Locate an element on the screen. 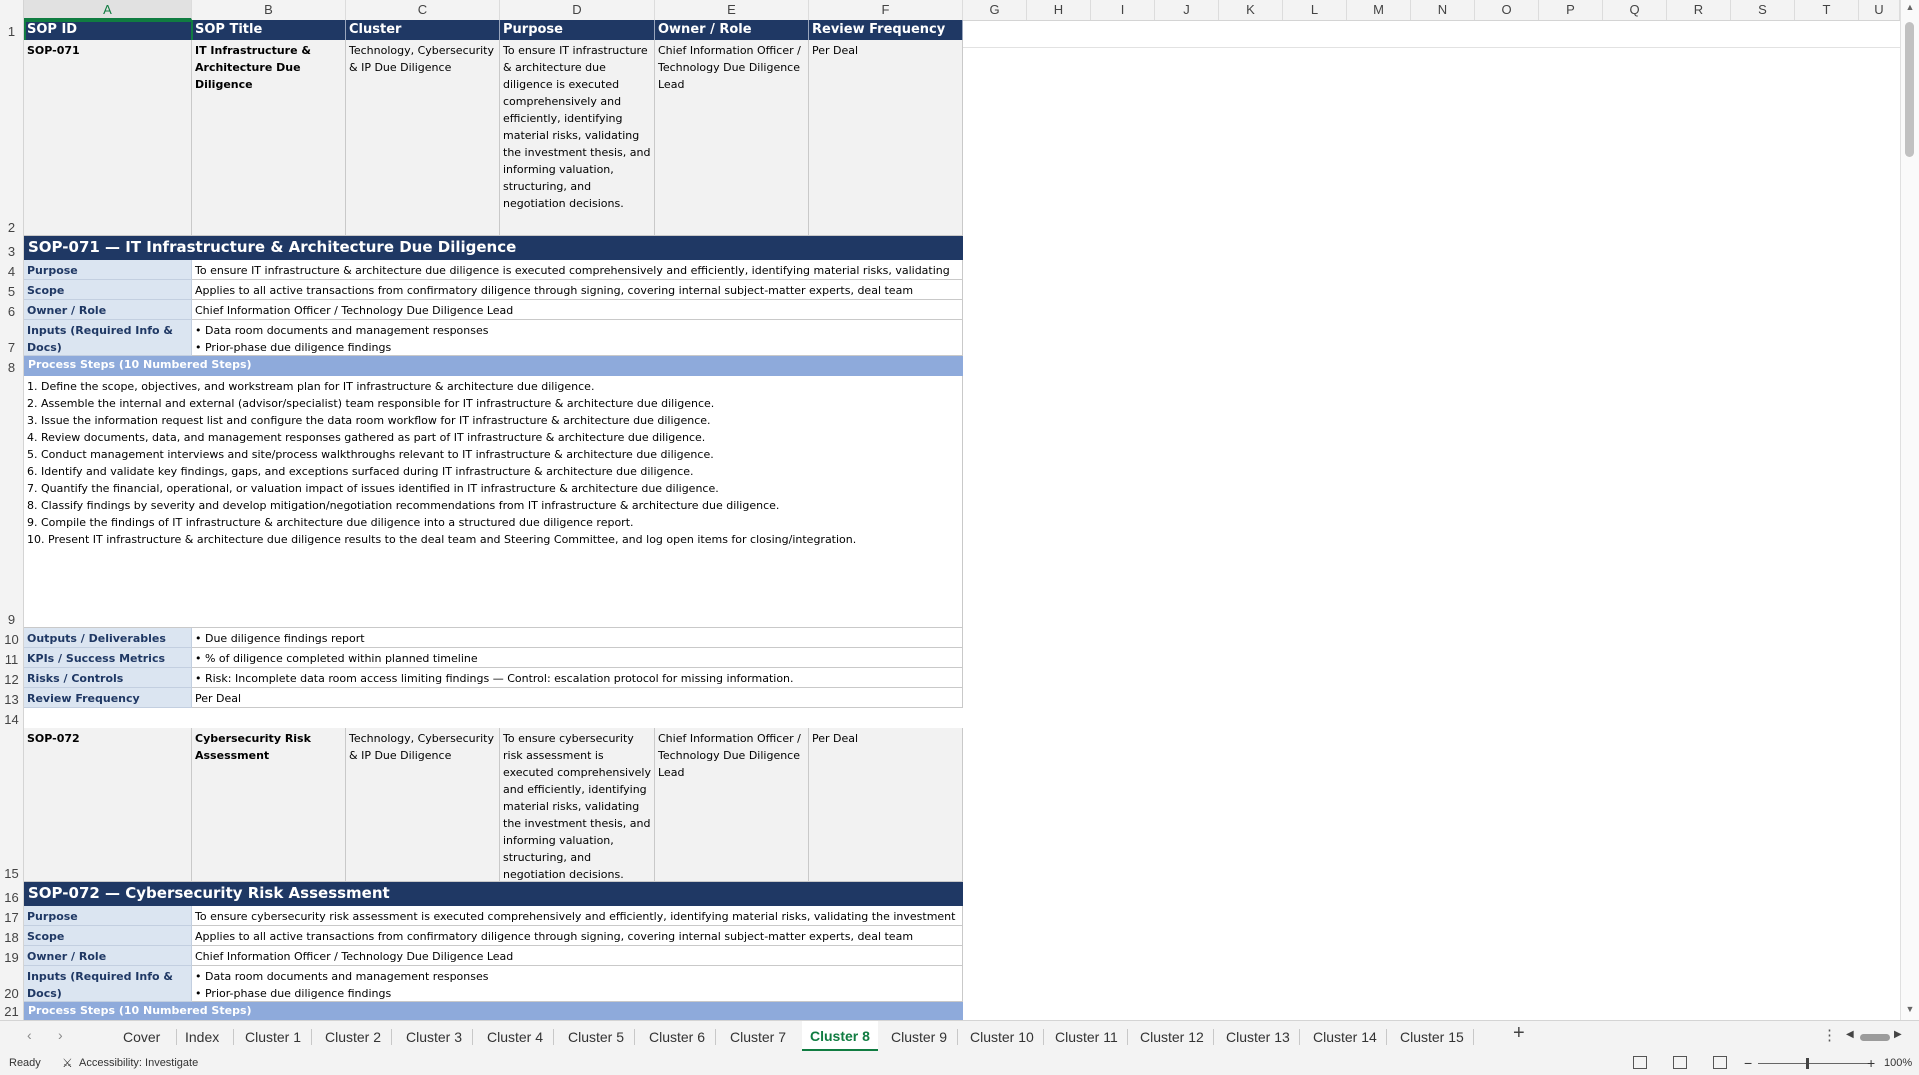 This screenshot has height=1075, width=1919. row-header: 12 is located at coordinates (12, 678).